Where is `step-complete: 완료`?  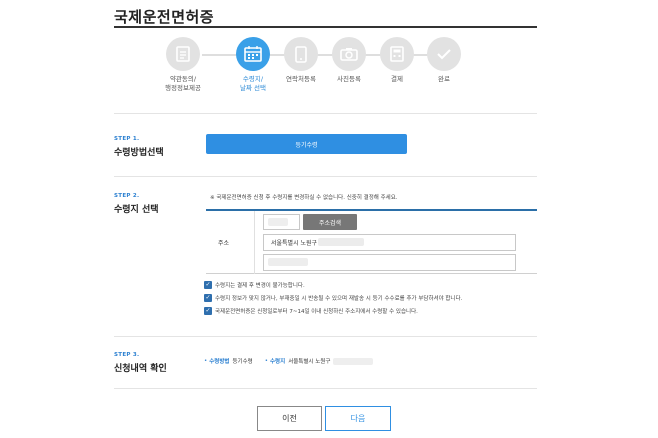 step-complete: 완료 is located at coordinates (444, 60).